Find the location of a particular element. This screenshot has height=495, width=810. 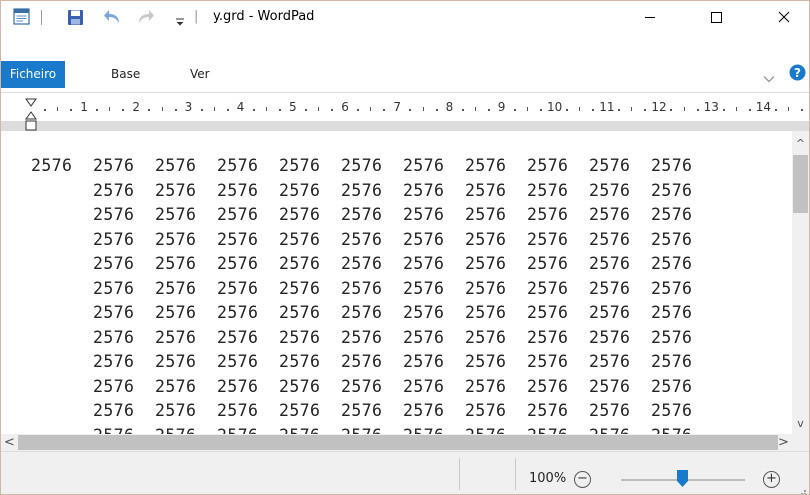

wordpad-icon is located at coordinates (21, 16).